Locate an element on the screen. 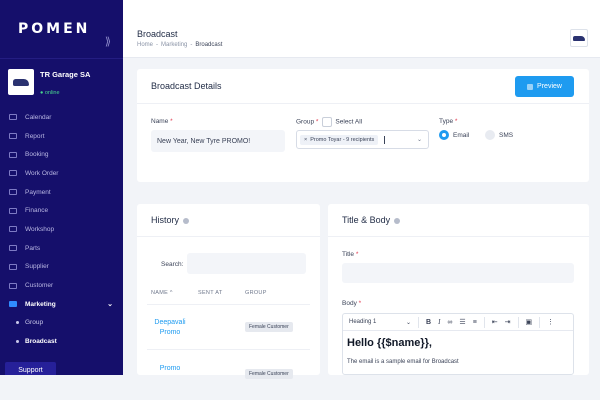 This screenshot has width=600, height=400. sidebar-subitem-group: Group is located at coordinates (61, 323).